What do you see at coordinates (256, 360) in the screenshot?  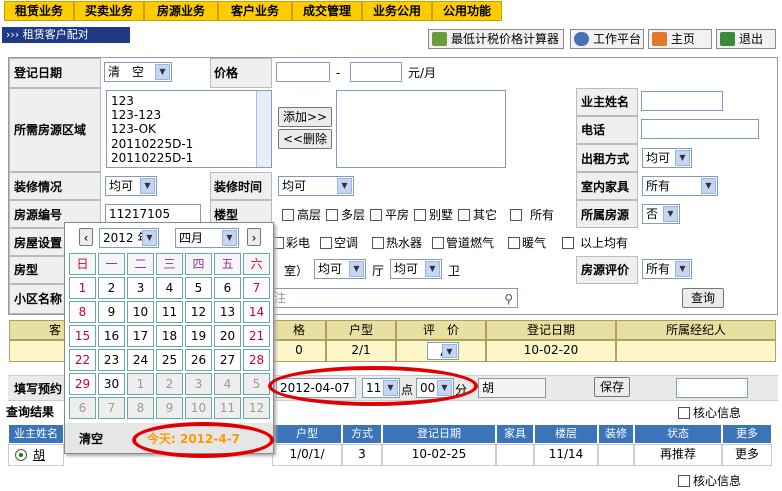 I see `calendar-day: 28` at bounding box center [256, 360].